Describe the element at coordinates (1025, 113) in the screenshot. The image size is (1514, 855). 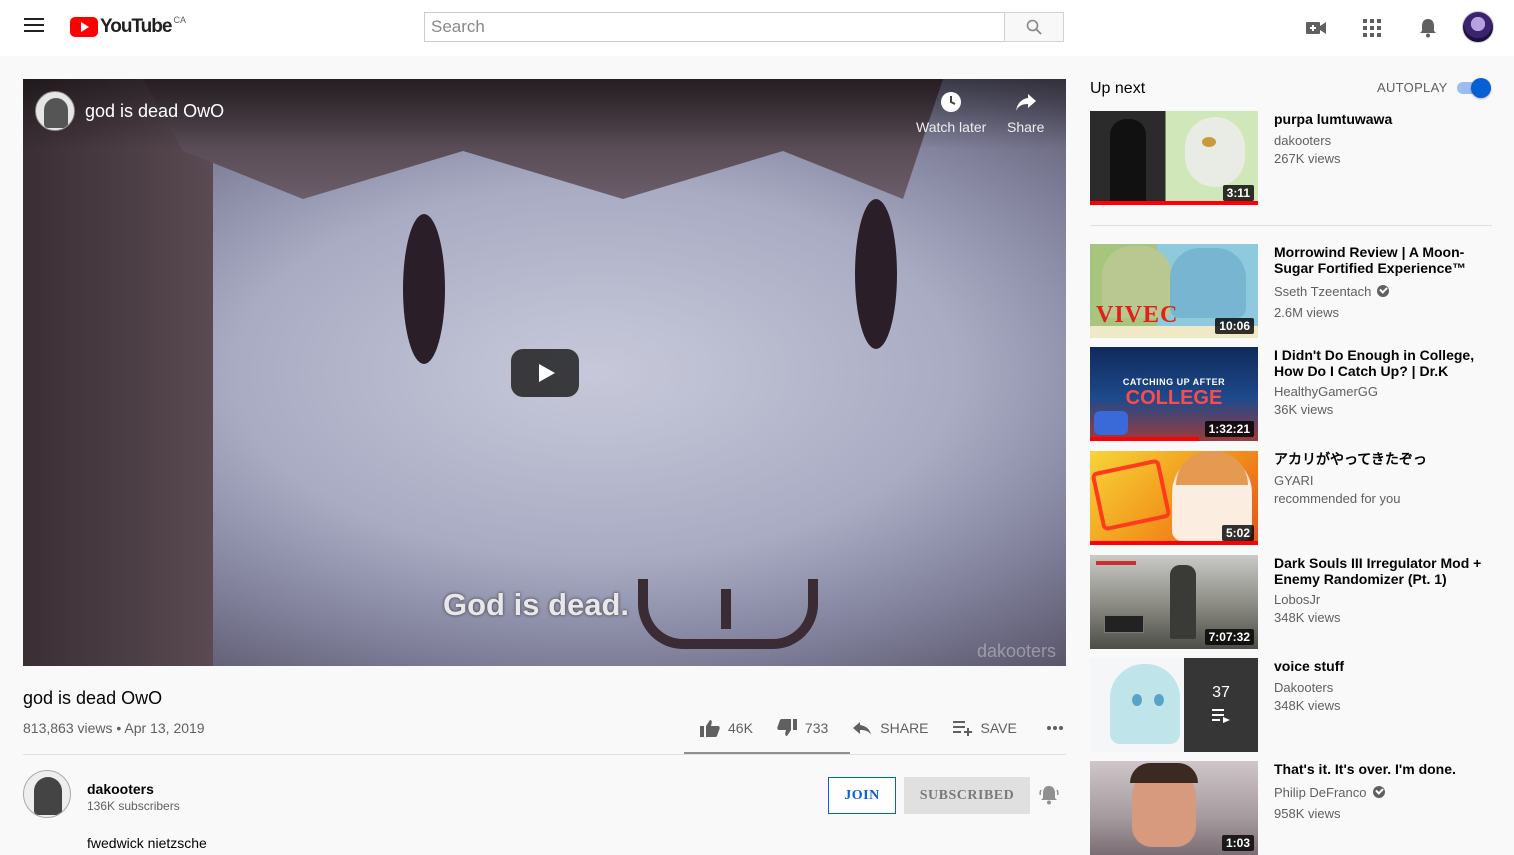
I see `player-share-button: Share` at that location.